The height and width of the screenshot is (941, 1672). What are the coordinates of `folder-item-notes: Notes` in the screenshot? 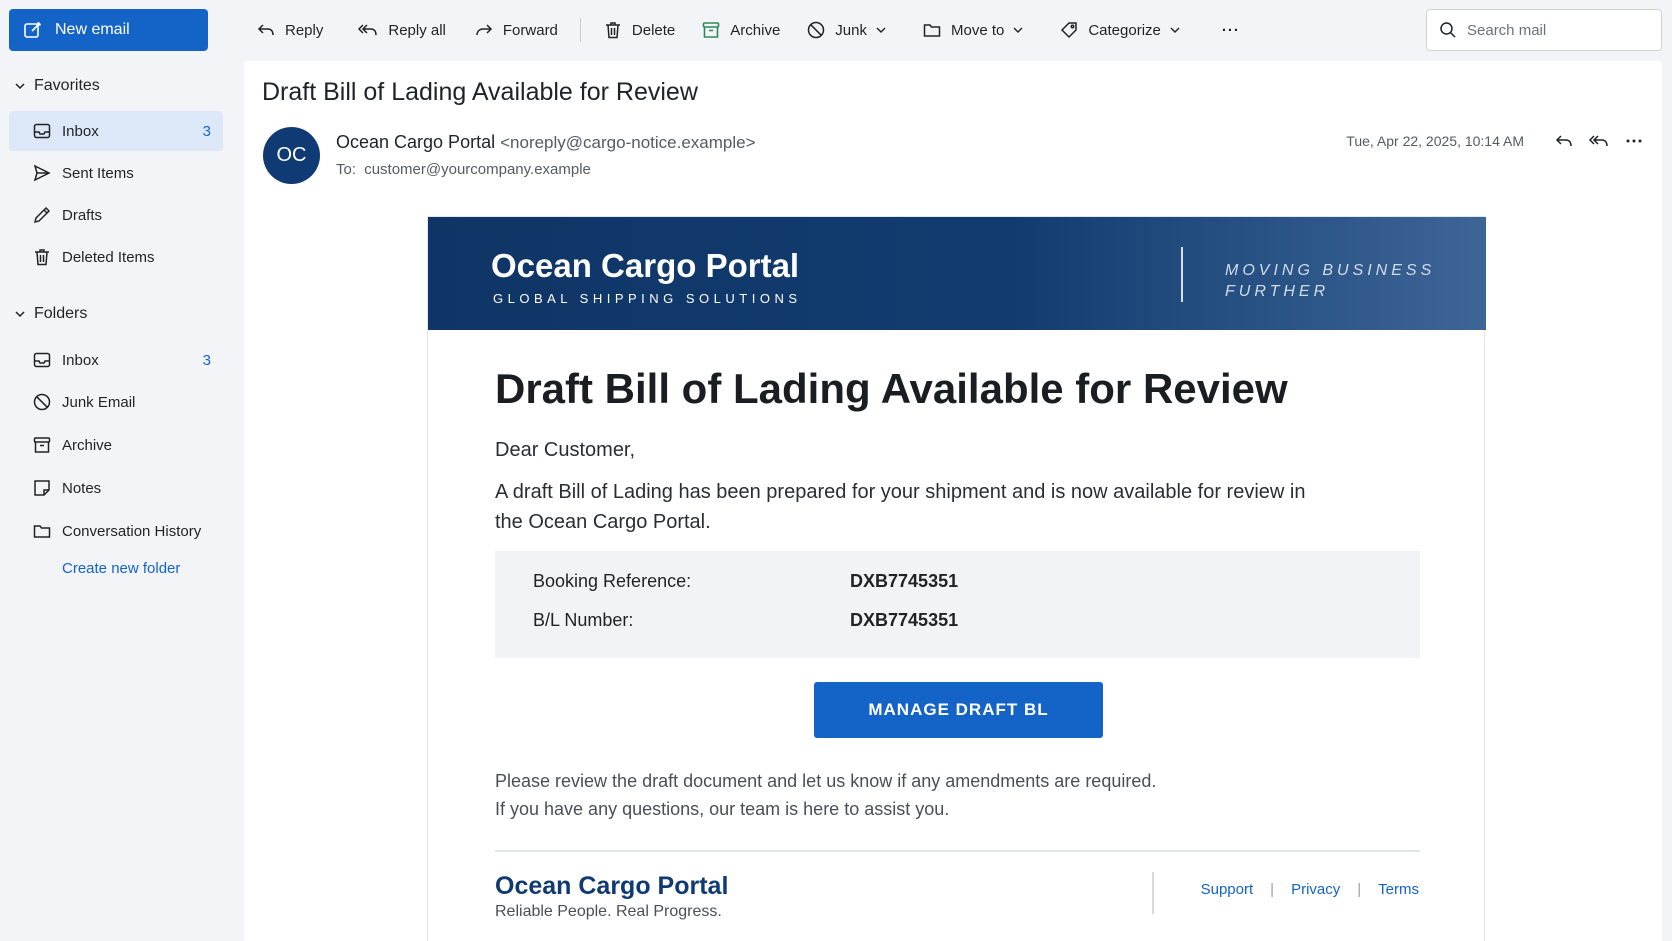 It's located at (116, 488).